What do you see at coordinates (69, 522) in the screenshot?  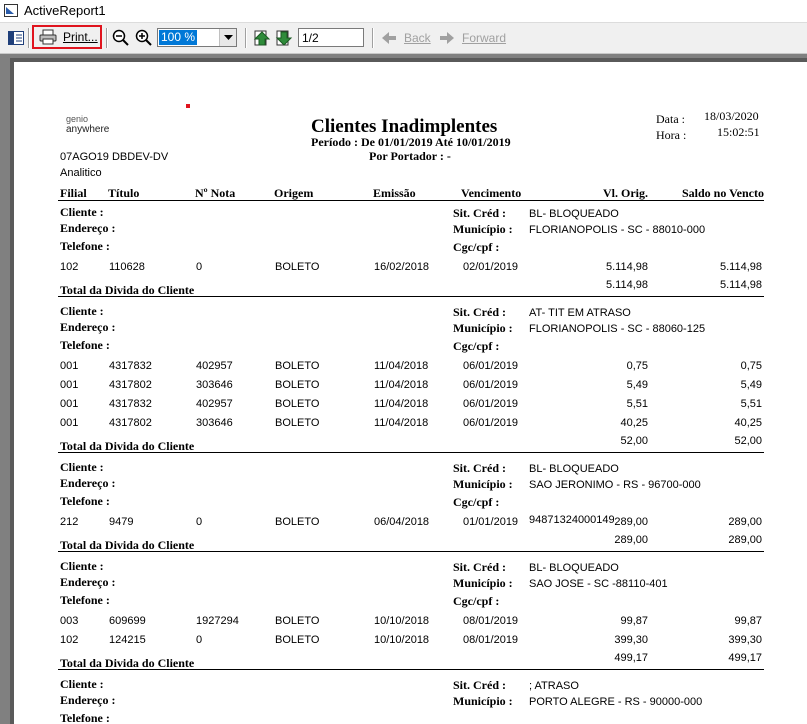 I see `table-cell: 212` at bounding box center [69, 522].